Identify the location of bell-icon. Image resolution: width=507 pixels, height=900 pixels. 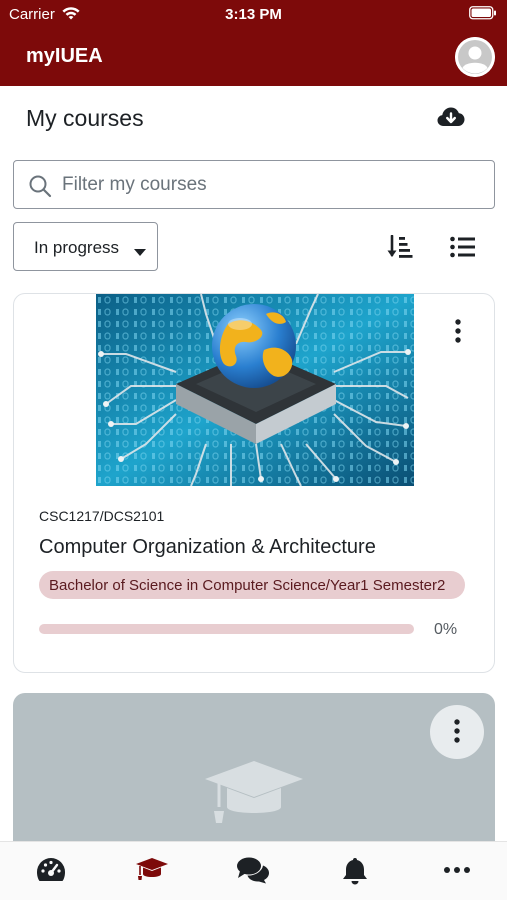
(355, 871).